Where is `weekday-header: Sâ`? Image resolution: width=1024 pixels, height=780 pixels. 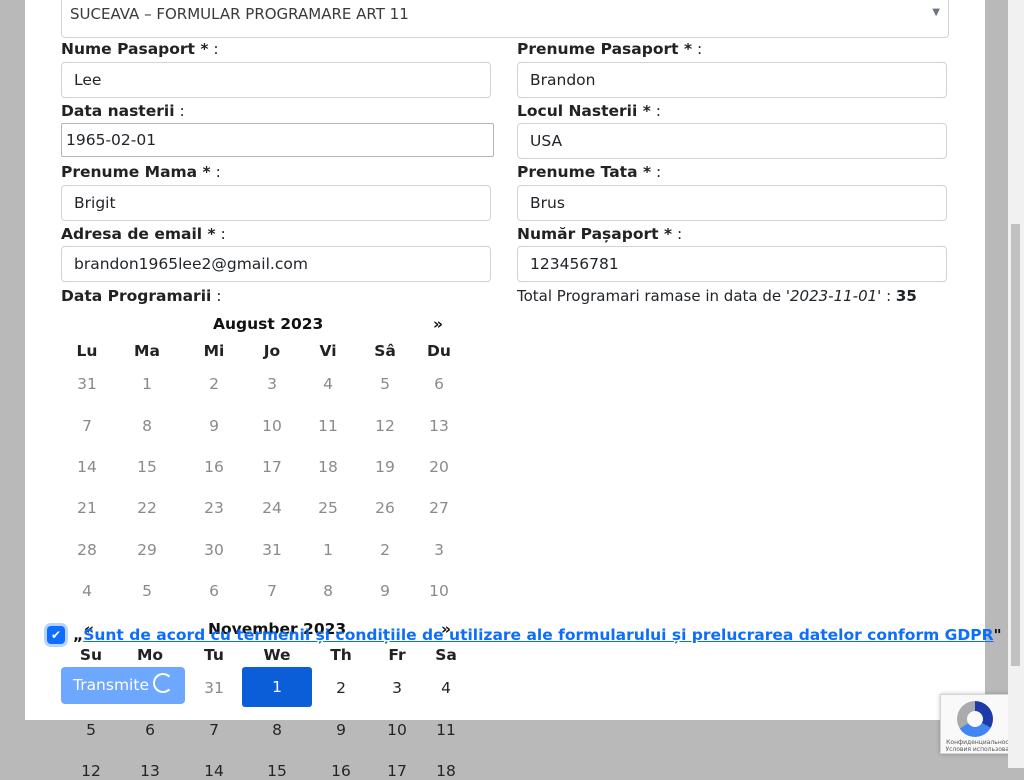 weekday-header: Sâ is located at coordinates (385, 351).